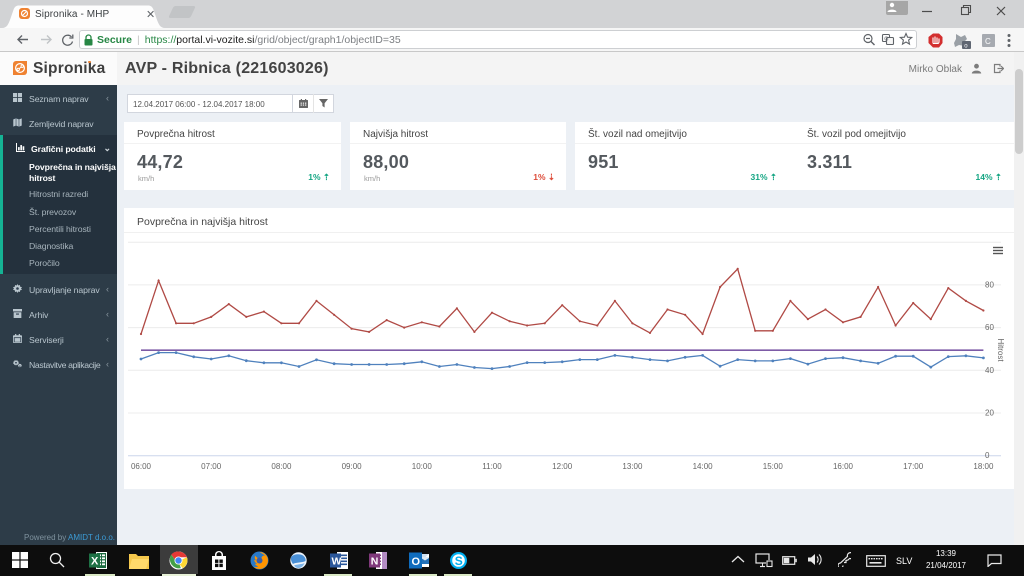 This screenshot has width=1024, height=576. Describe the element at coordinates (211, 466) in the screenshot. I see `svg-text: 07:00` at that location.